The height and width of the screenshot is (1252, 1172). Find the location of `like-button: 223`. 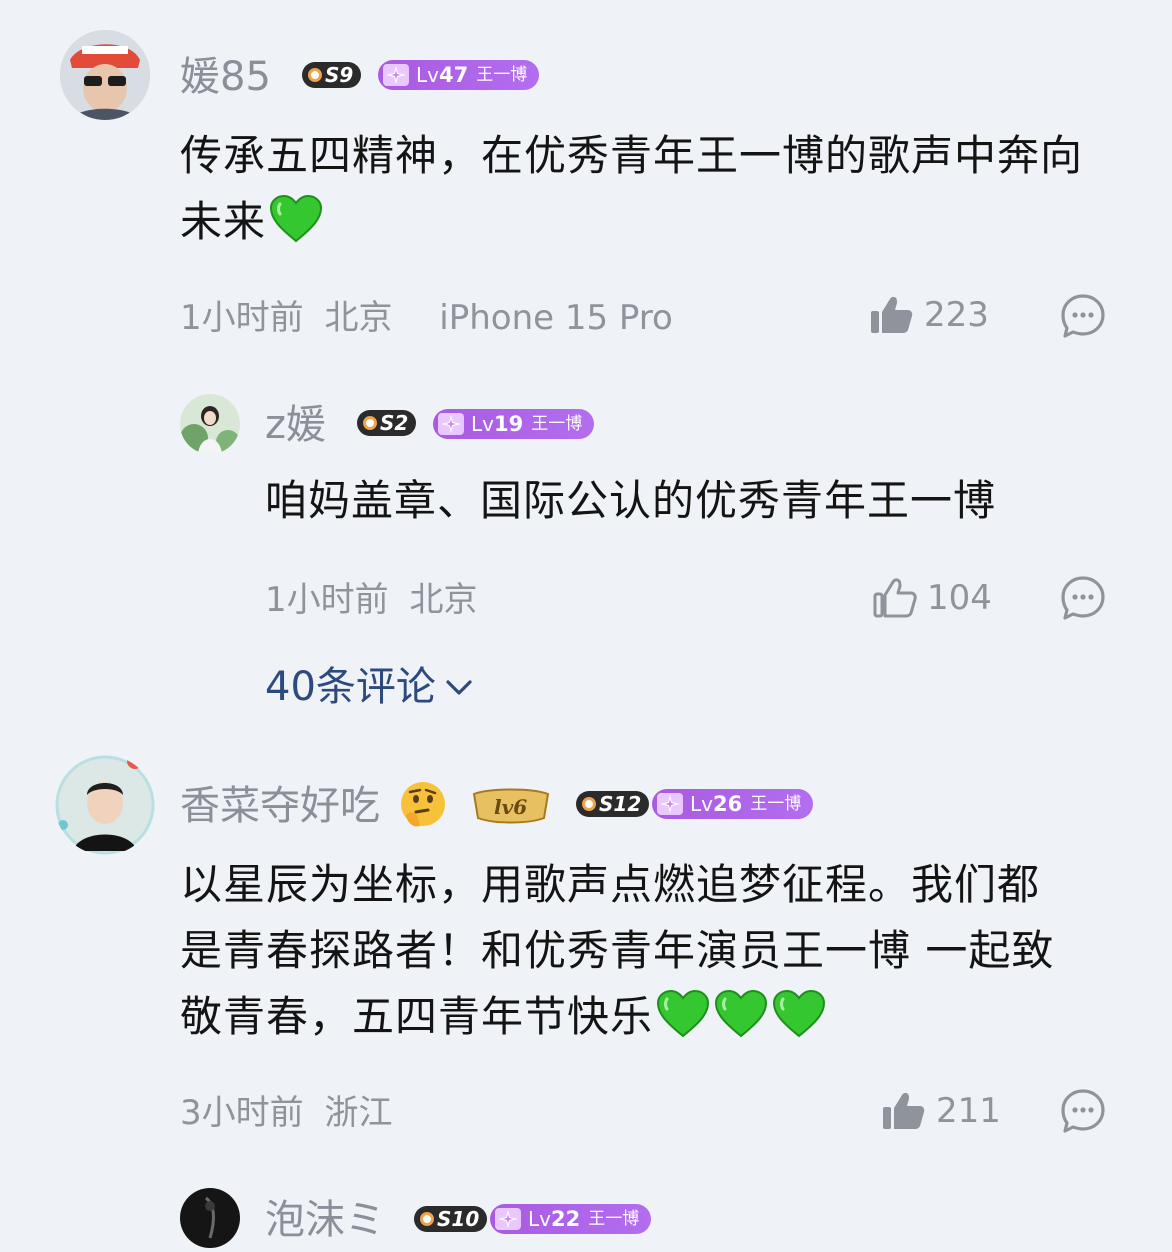

like-button: 223 is located at coordinates (929, 315).